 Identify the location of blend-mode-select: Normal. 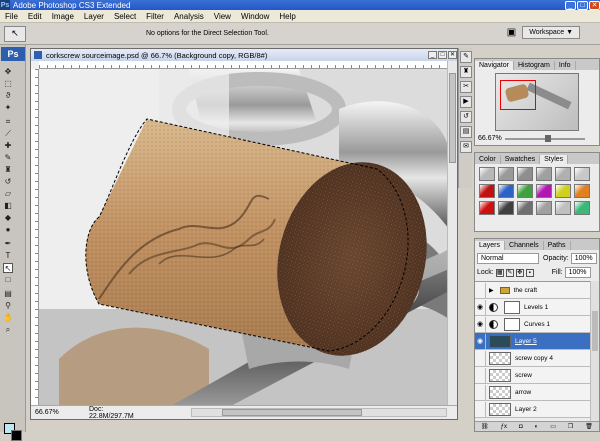
(508, 258).